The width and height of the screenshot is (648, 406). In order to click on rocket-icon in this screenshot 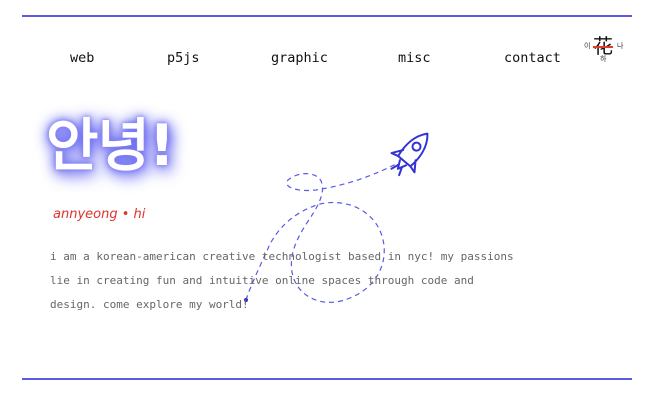, I will do `click(409, 154)`.